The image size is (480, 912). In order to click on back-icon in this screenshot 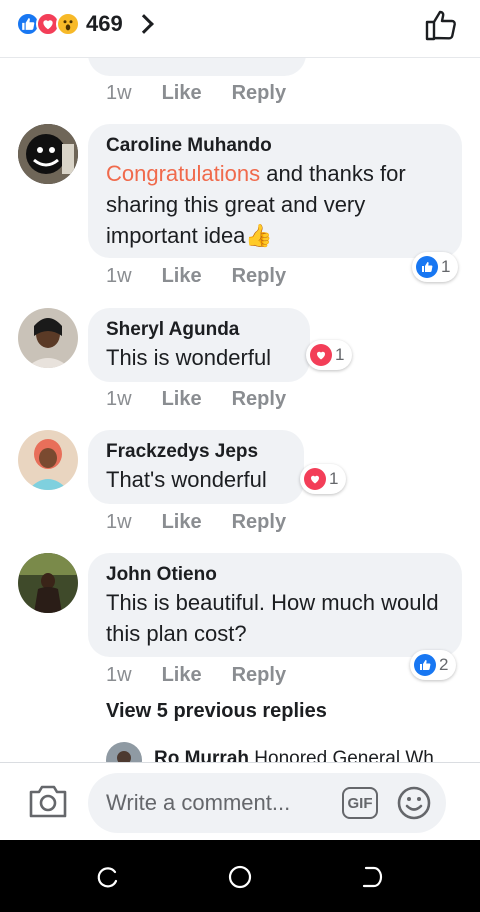, I will do `click(372, 877)`.